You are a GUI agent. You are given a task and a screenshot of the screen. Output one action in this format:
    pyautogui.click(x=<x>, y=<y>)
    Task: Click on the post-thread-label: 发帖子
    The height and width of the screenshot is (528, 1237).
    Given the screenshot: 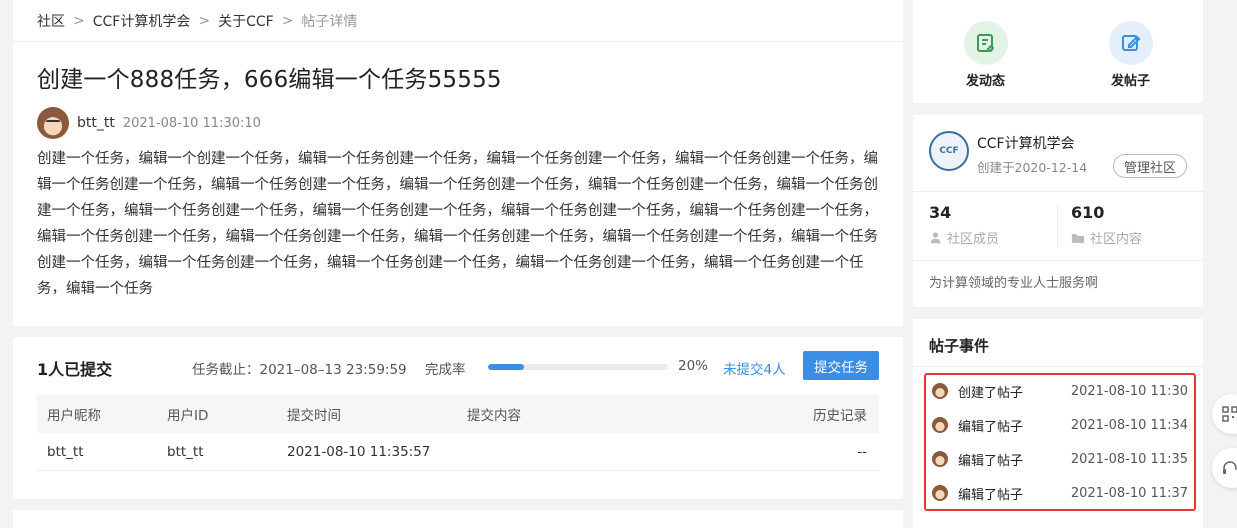 What is the action you would take?
    pyautogui.click(x=1130, y=81)
    